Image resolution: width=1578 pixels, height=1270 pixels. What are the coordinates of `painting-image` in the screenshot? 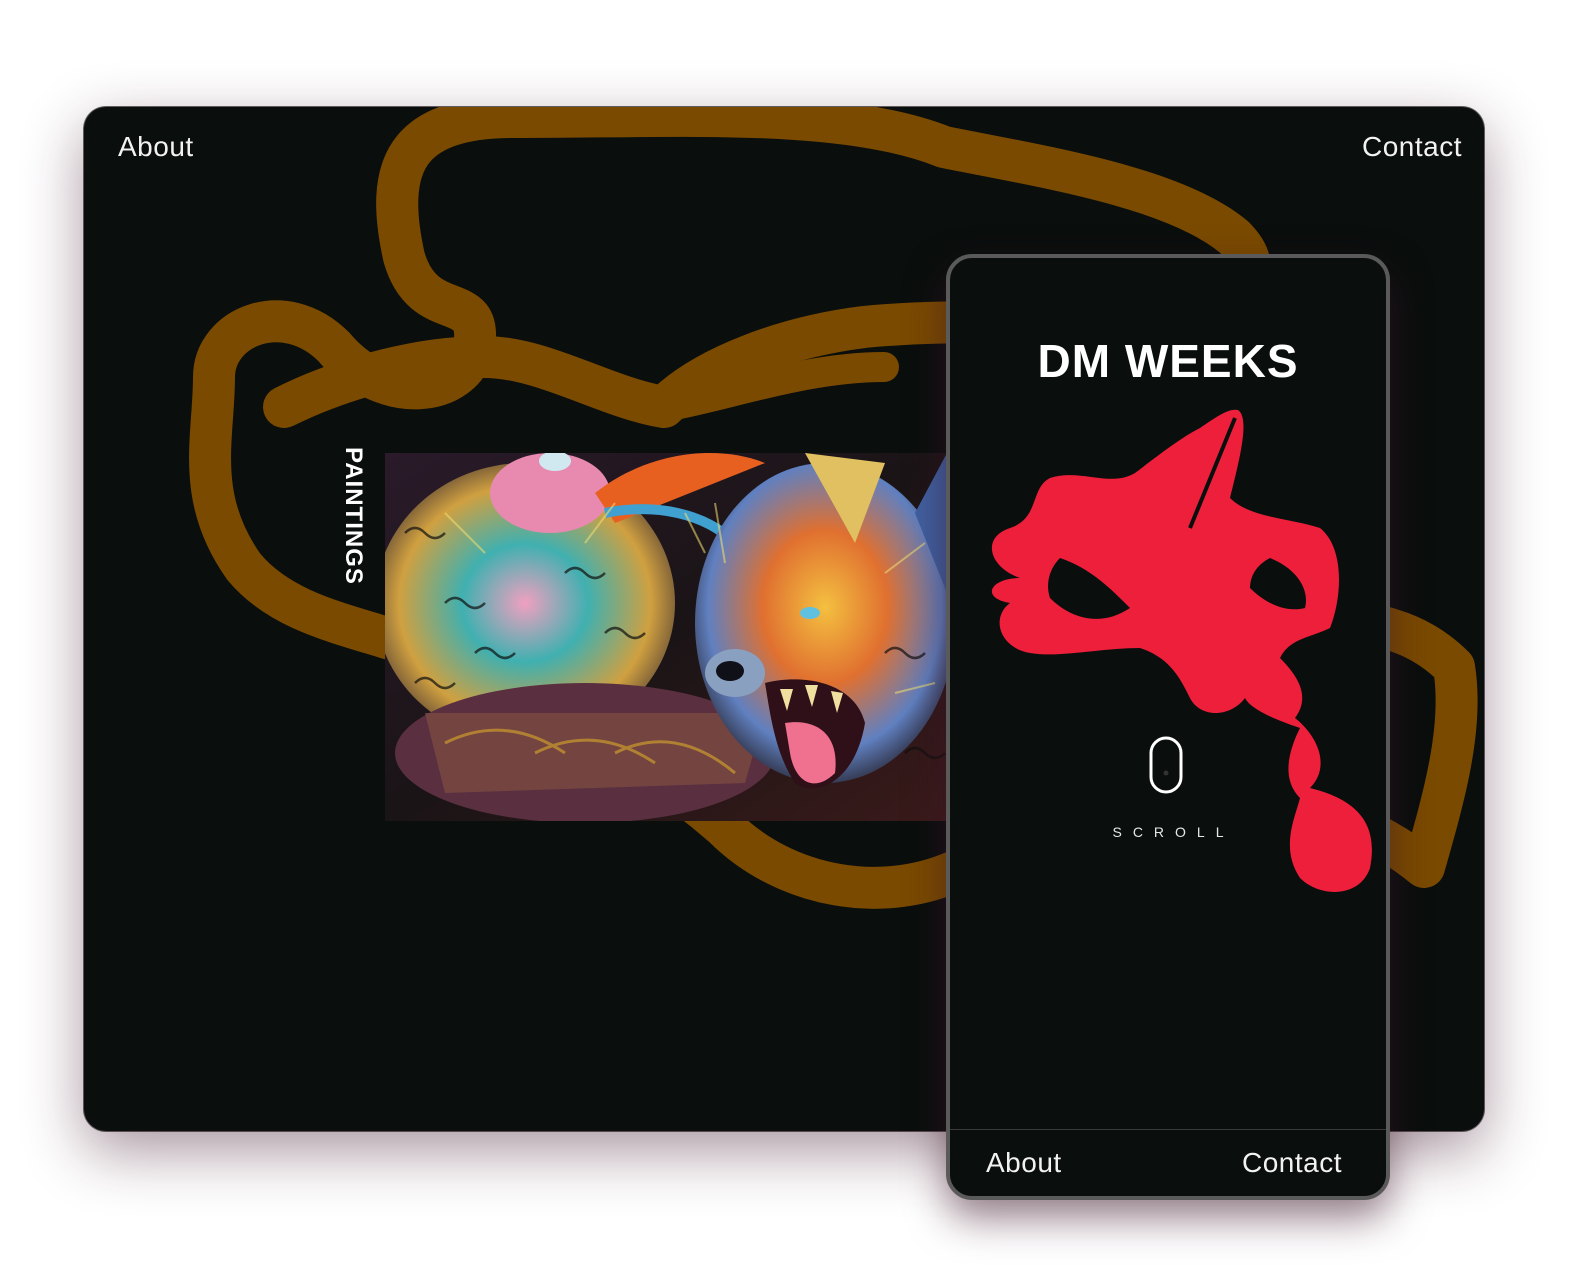 It's located at (666, 637).